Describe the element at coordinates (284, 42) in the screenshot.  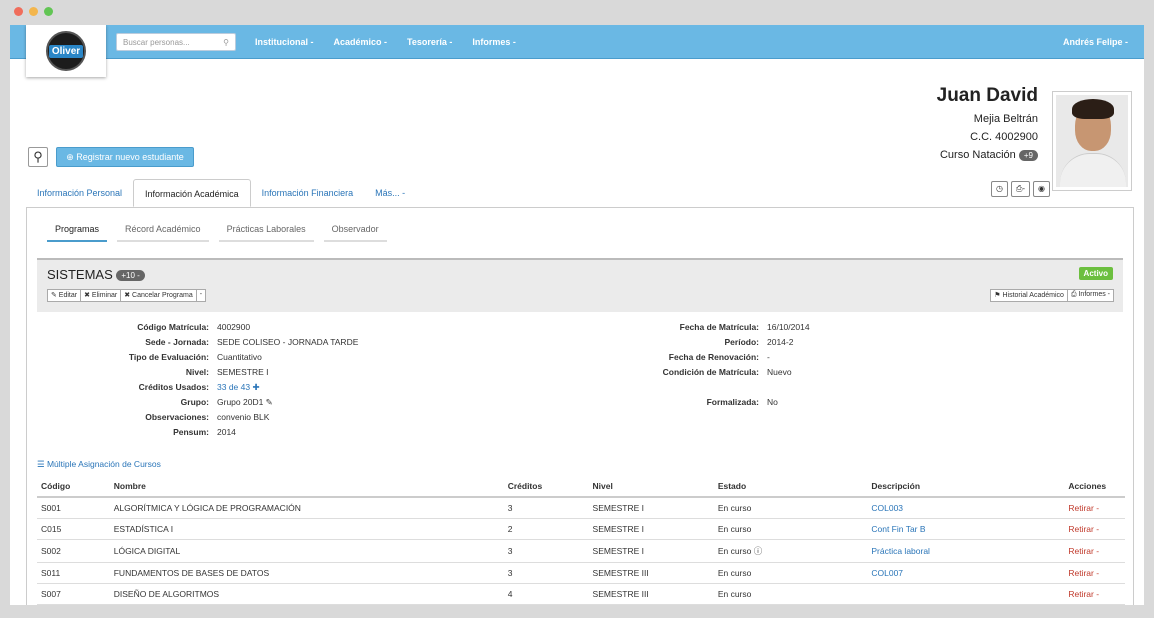
I see `menu-institucional: Institucional -` at that location.